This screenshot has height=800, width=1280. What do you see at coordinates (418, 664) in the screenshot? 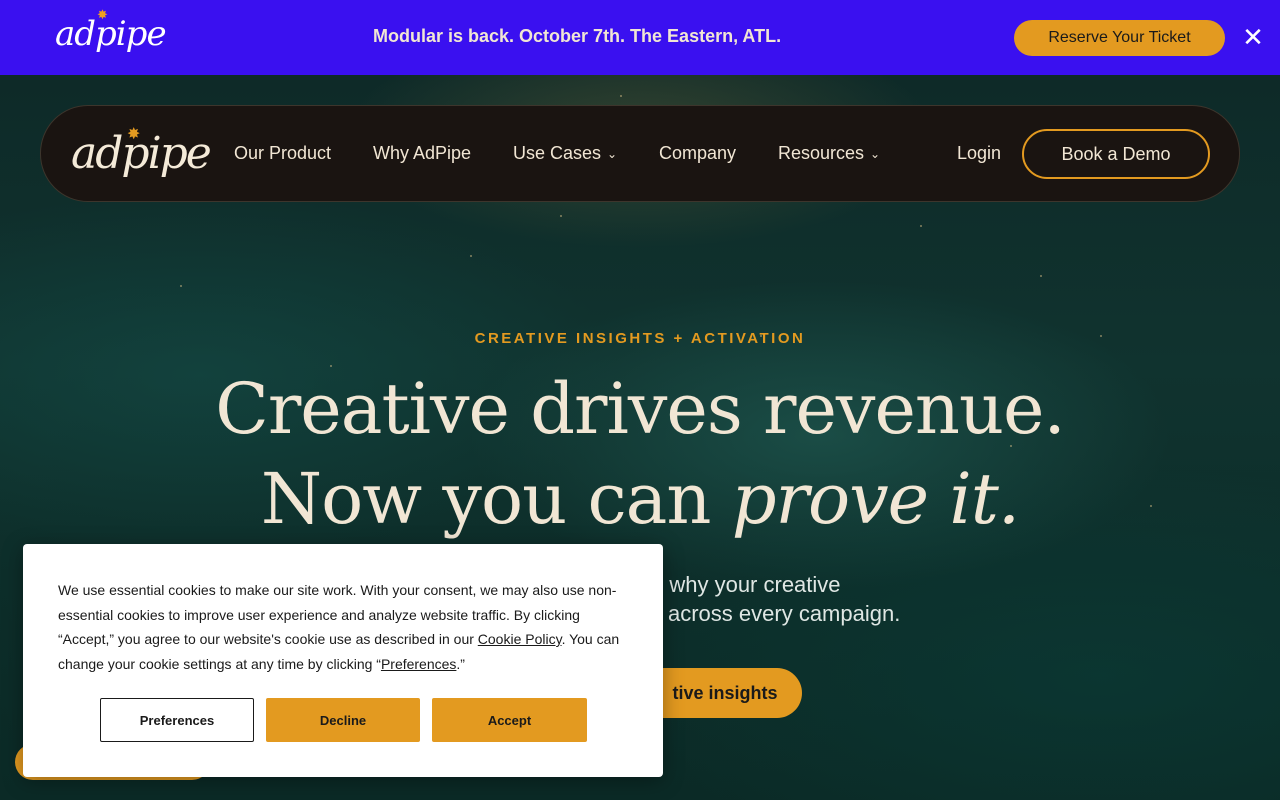
I see `preferences-link: Preferences` at bounding box center [418, 664].